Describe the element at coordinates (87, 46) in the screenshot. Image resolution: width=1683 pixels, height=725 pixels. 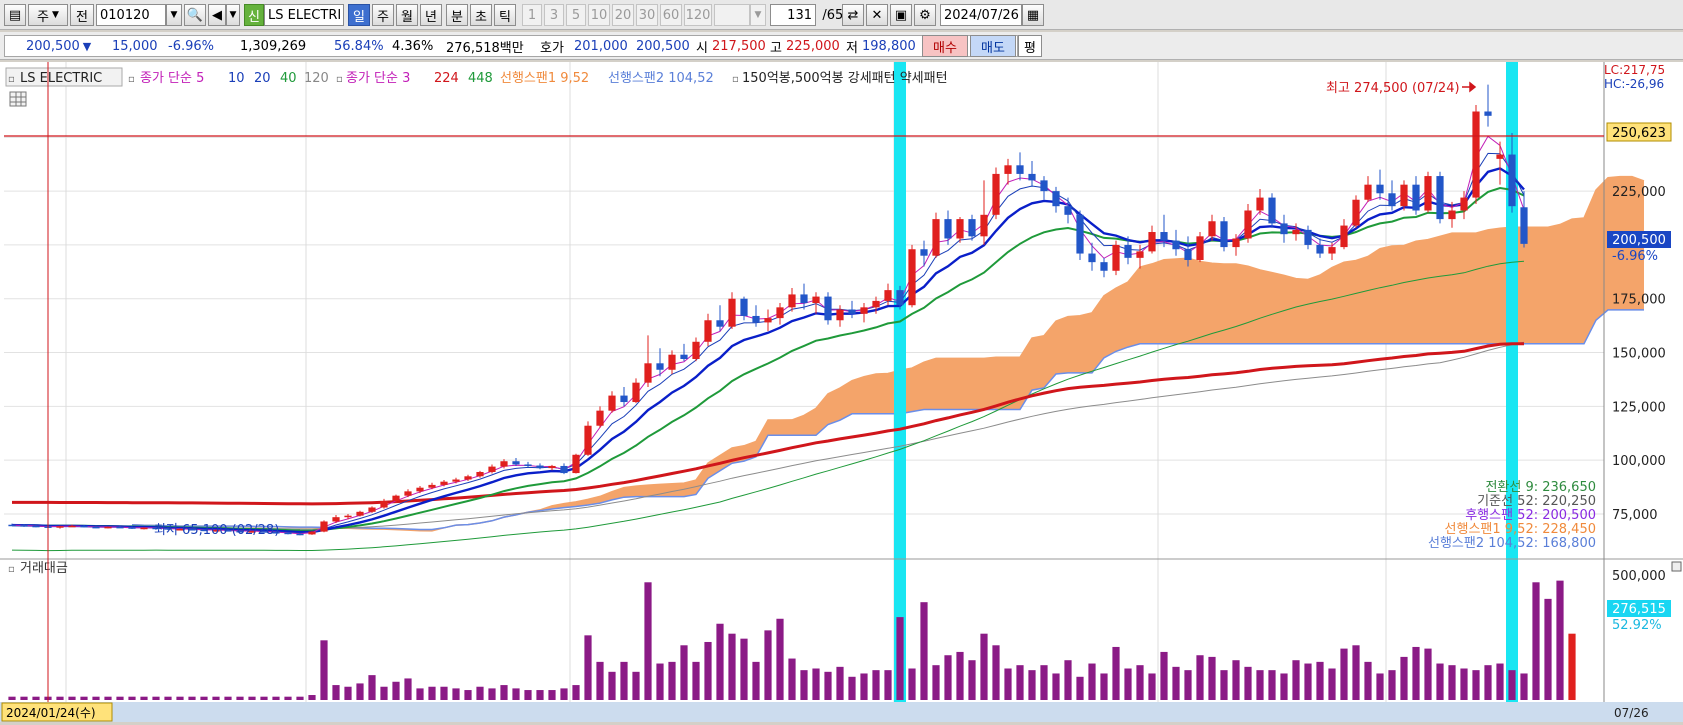
I see `down-arrow-icon: ▼` at that location.